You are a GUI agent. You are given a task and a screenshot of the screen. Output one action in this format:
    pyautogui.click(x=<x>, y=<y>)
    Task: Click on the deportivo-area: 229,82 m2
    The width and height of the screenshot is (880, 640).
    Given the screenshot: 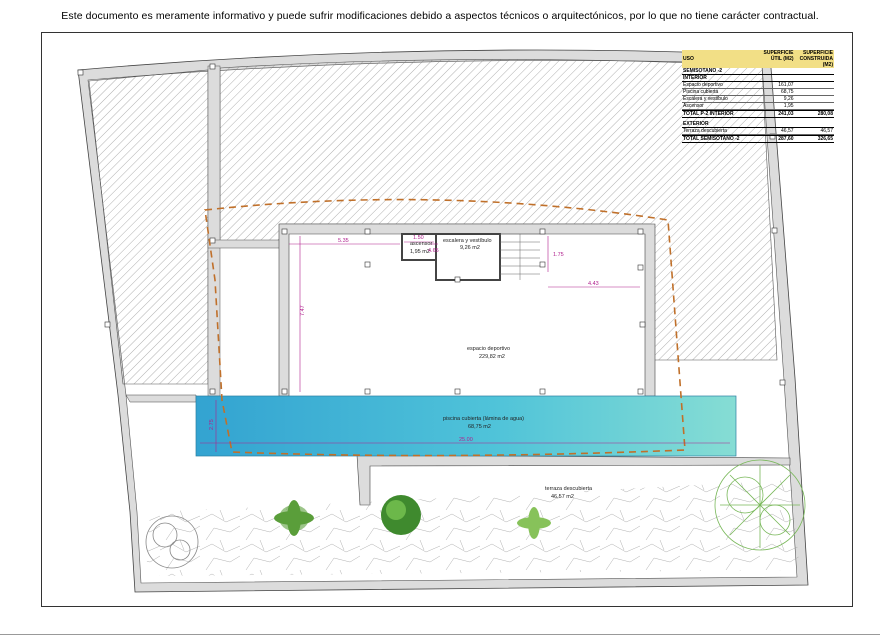 What is the action you would take?
    pyautogui.click(x=492, y=357)
    